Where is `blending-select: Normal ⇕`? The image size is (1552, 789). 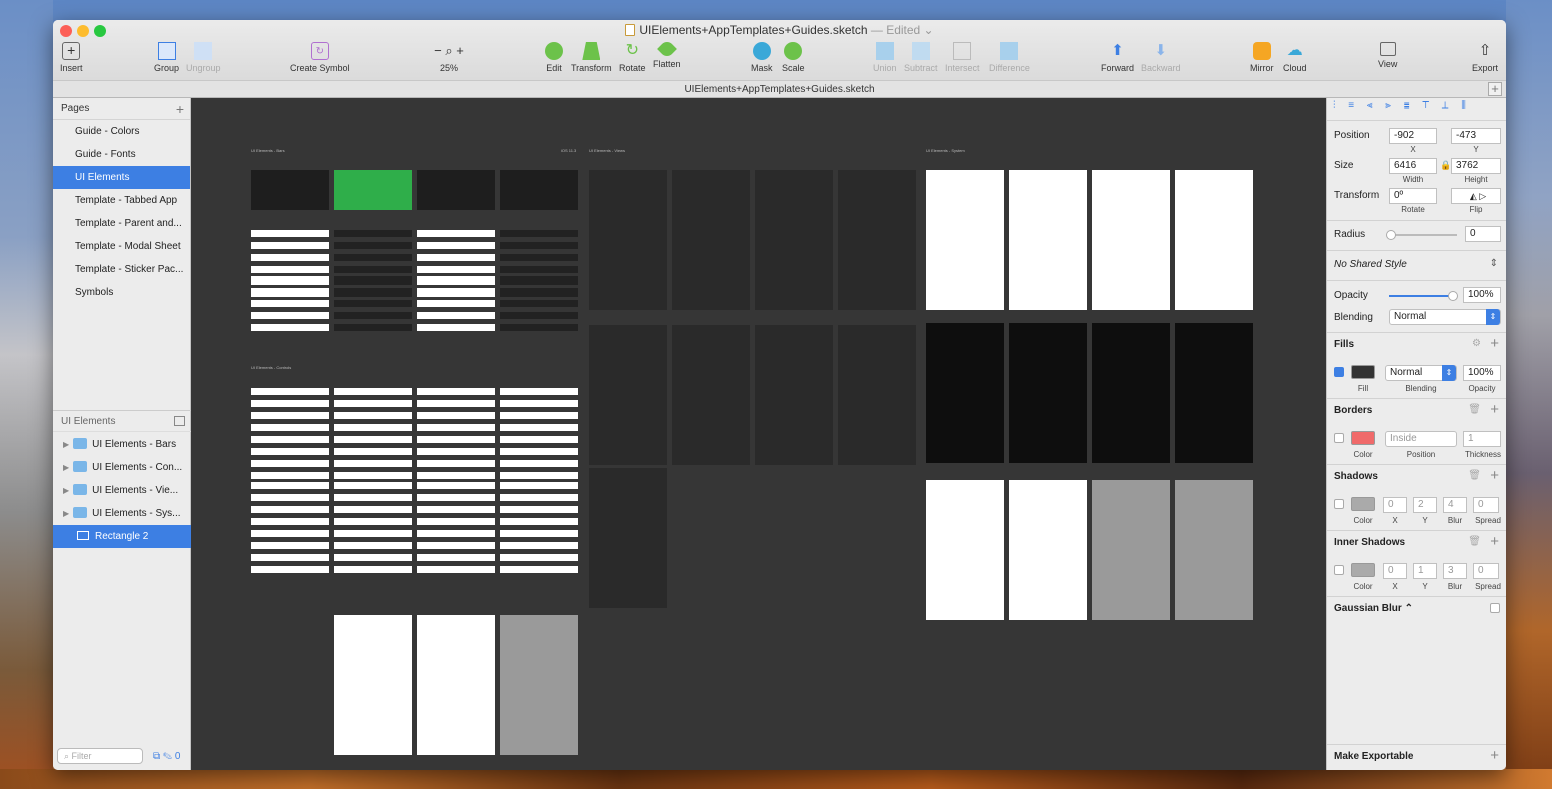 blending-select: Normal ⇕ is located at coordinates (1445, 317).